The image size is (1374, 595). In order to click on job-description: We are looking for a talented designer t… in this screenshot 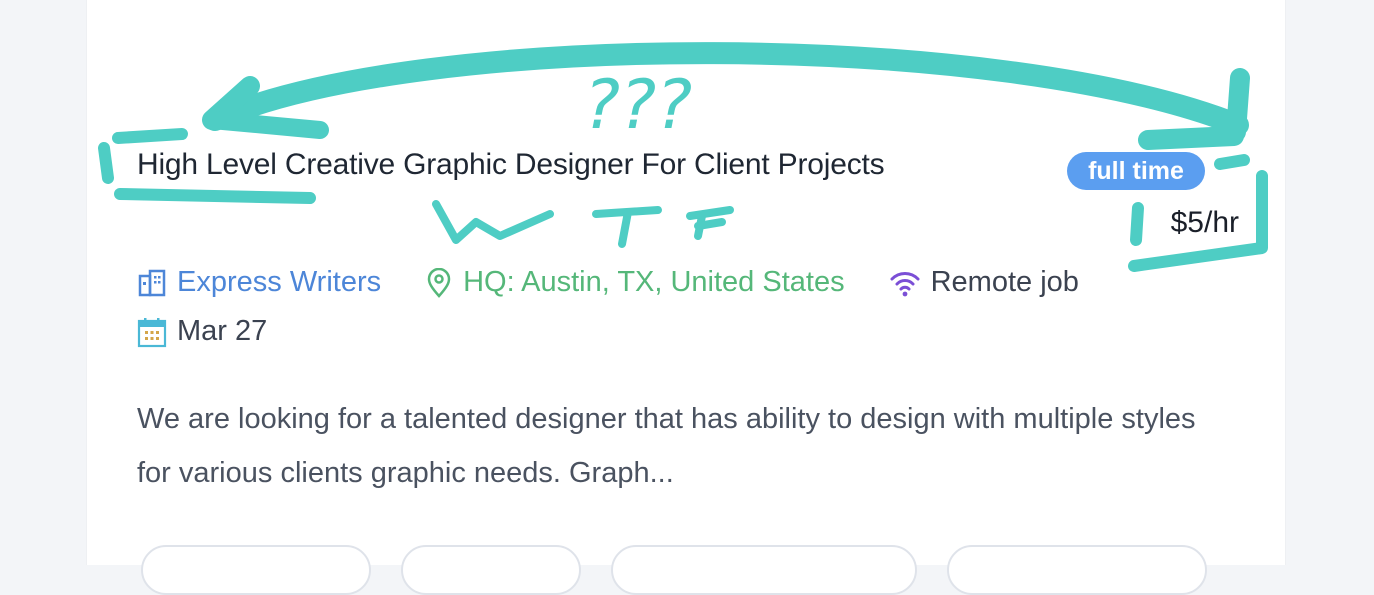, I will do `click(666, 446)`.